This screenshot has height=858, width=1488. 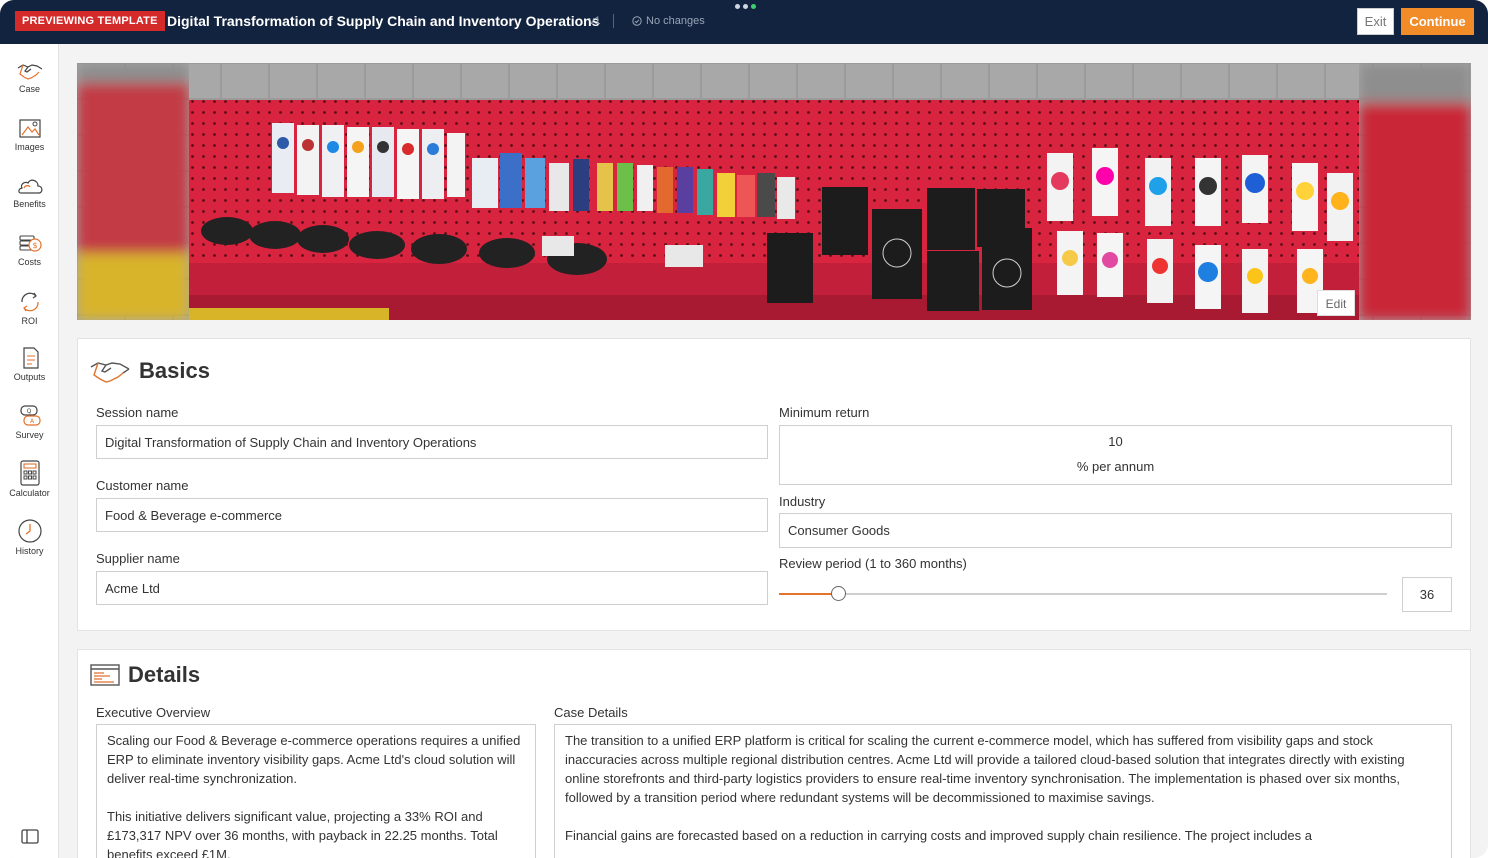 I want to click on review-period-slider, so click(x=1083, y=593).